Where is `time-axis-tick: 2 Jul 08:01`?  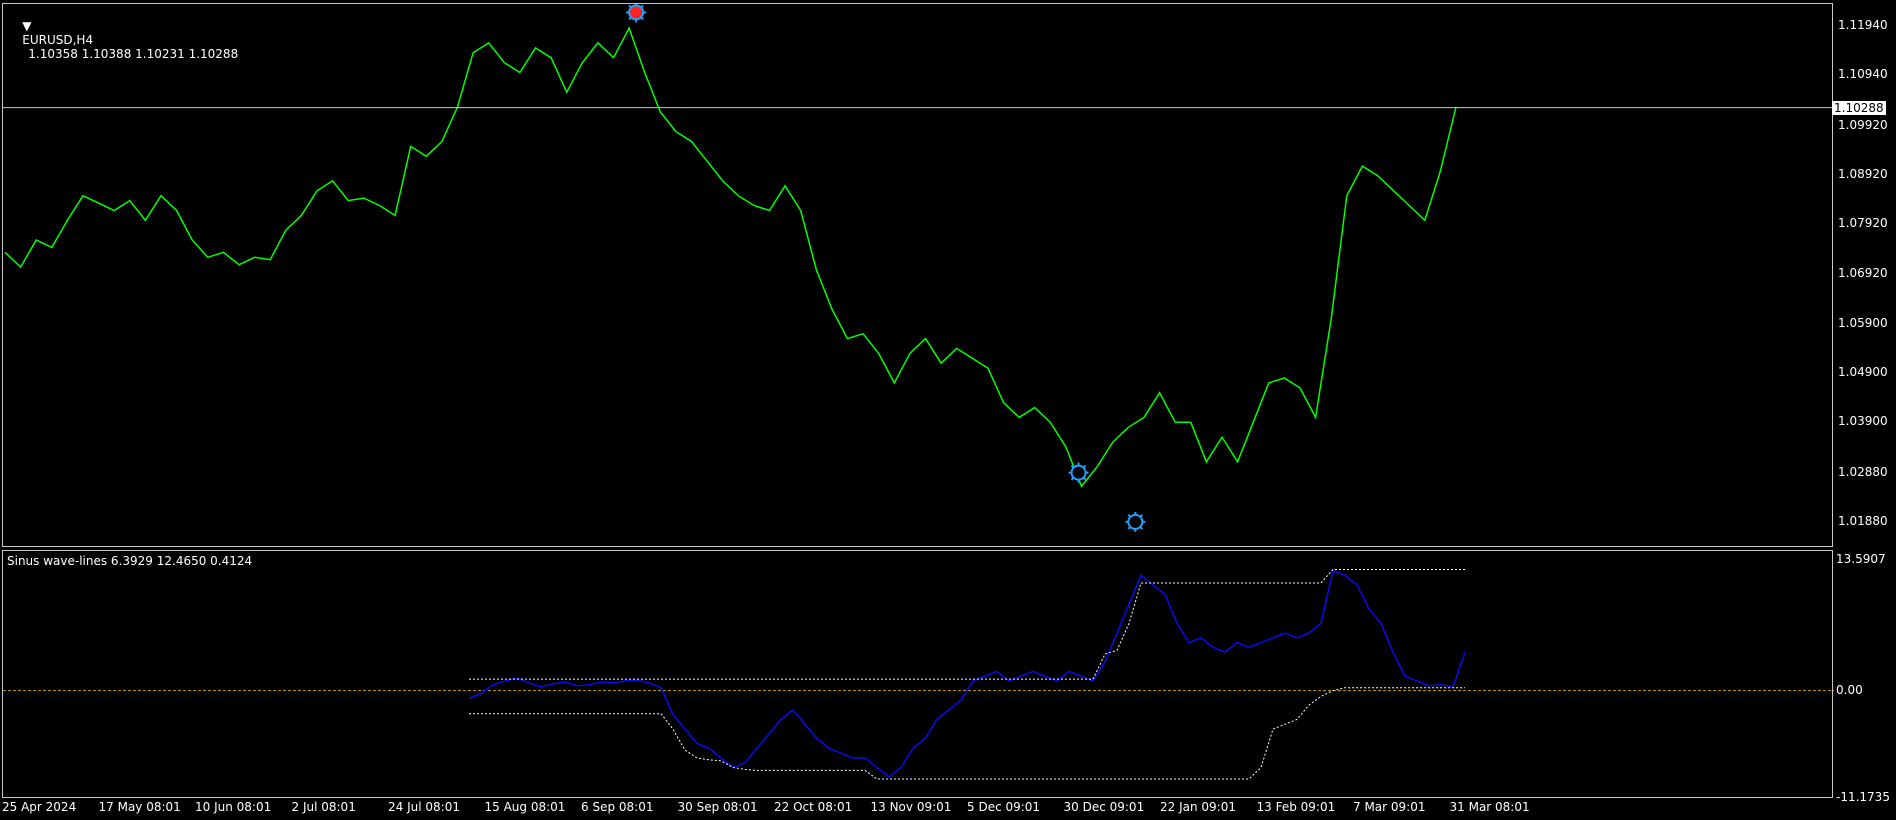 time-axis-tick: 2 Jul 08:01 is located at coordinates (323, 807).